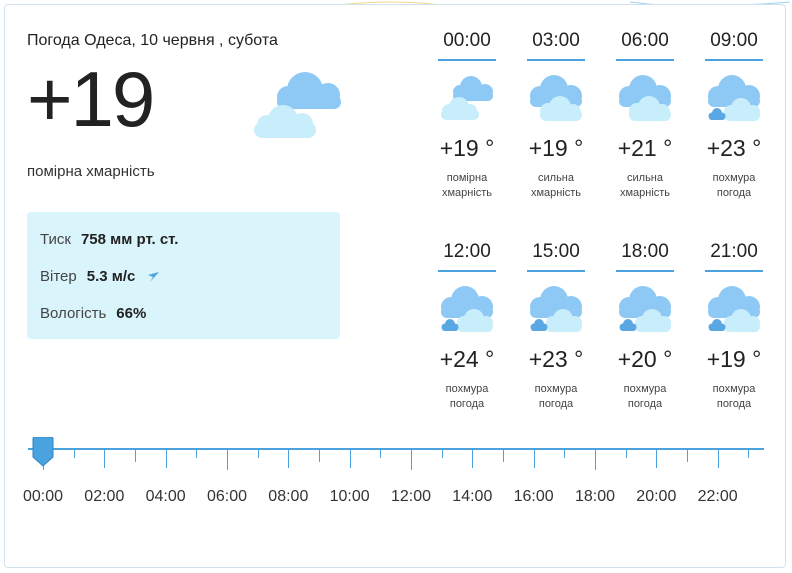 Image resolution: width=792 pixels, height=573 pixels. Describe the element at coordinates (43, 452) in the screenshot. I see `slider-handle` at that location.